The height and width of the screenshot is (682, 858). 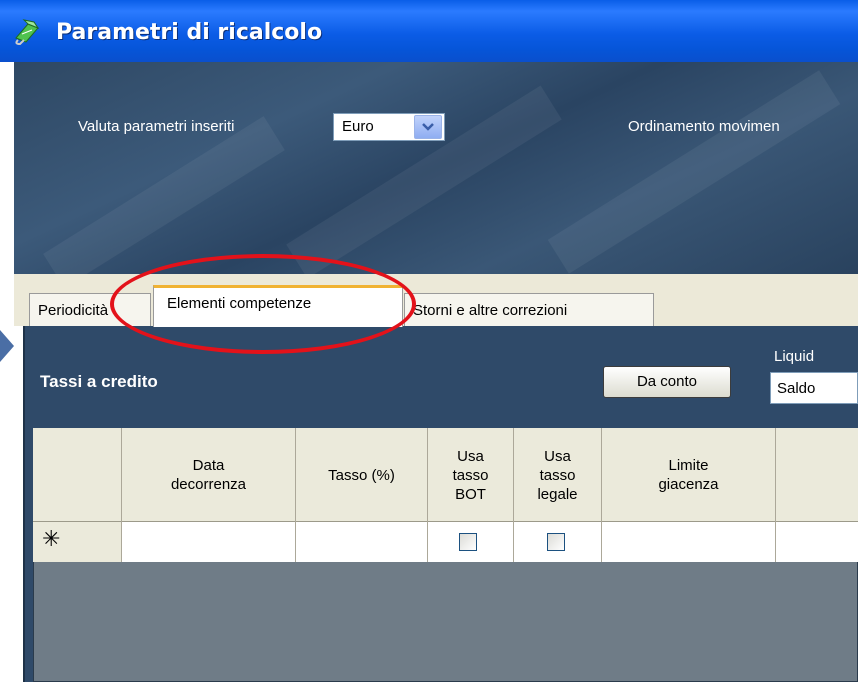 I want to click on usa-tasso-bot-checkbox, so click(x=468, y=542).